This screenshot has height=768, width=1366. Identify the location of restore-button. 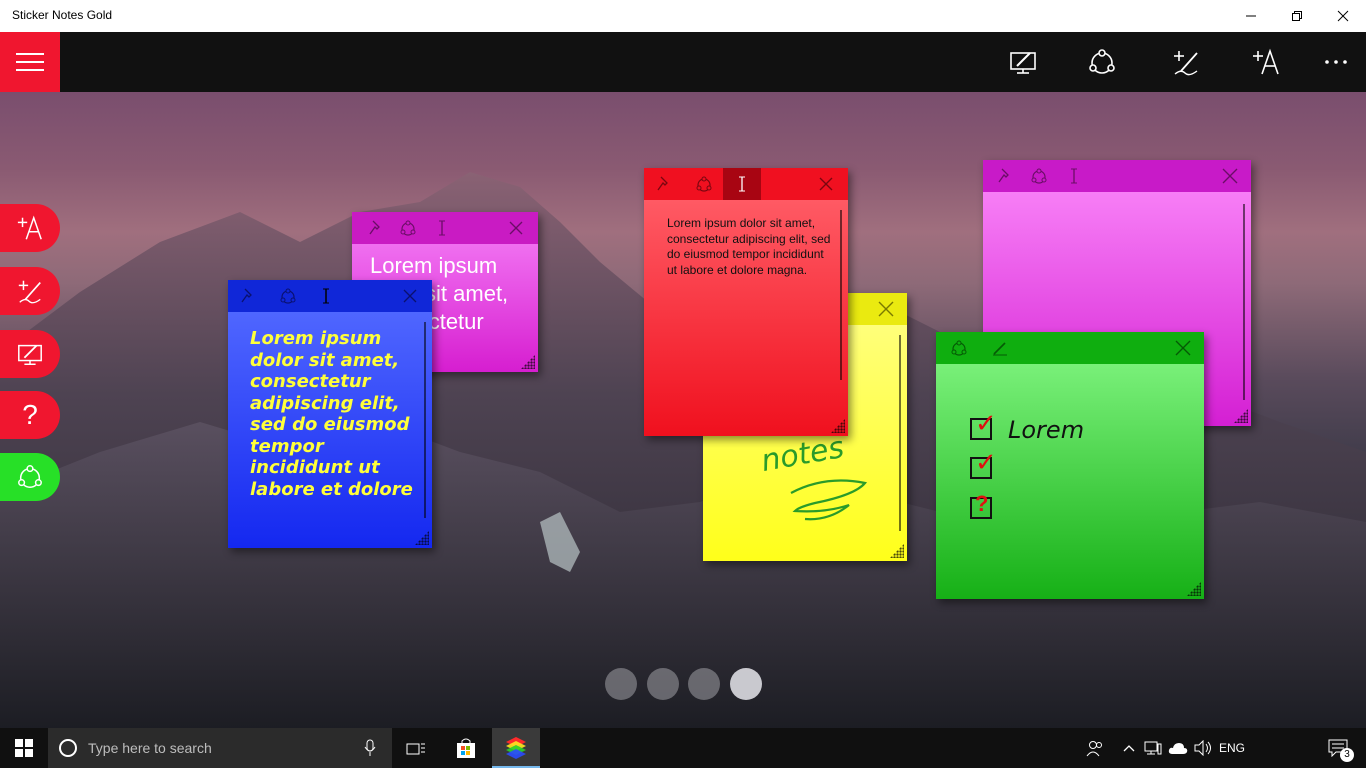
(1297, 16).